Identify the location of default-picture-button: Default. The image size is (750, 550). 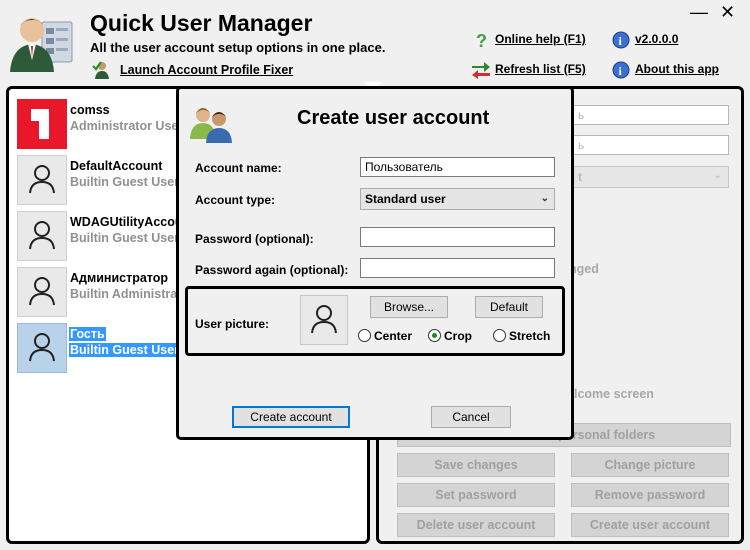
(509, 307).